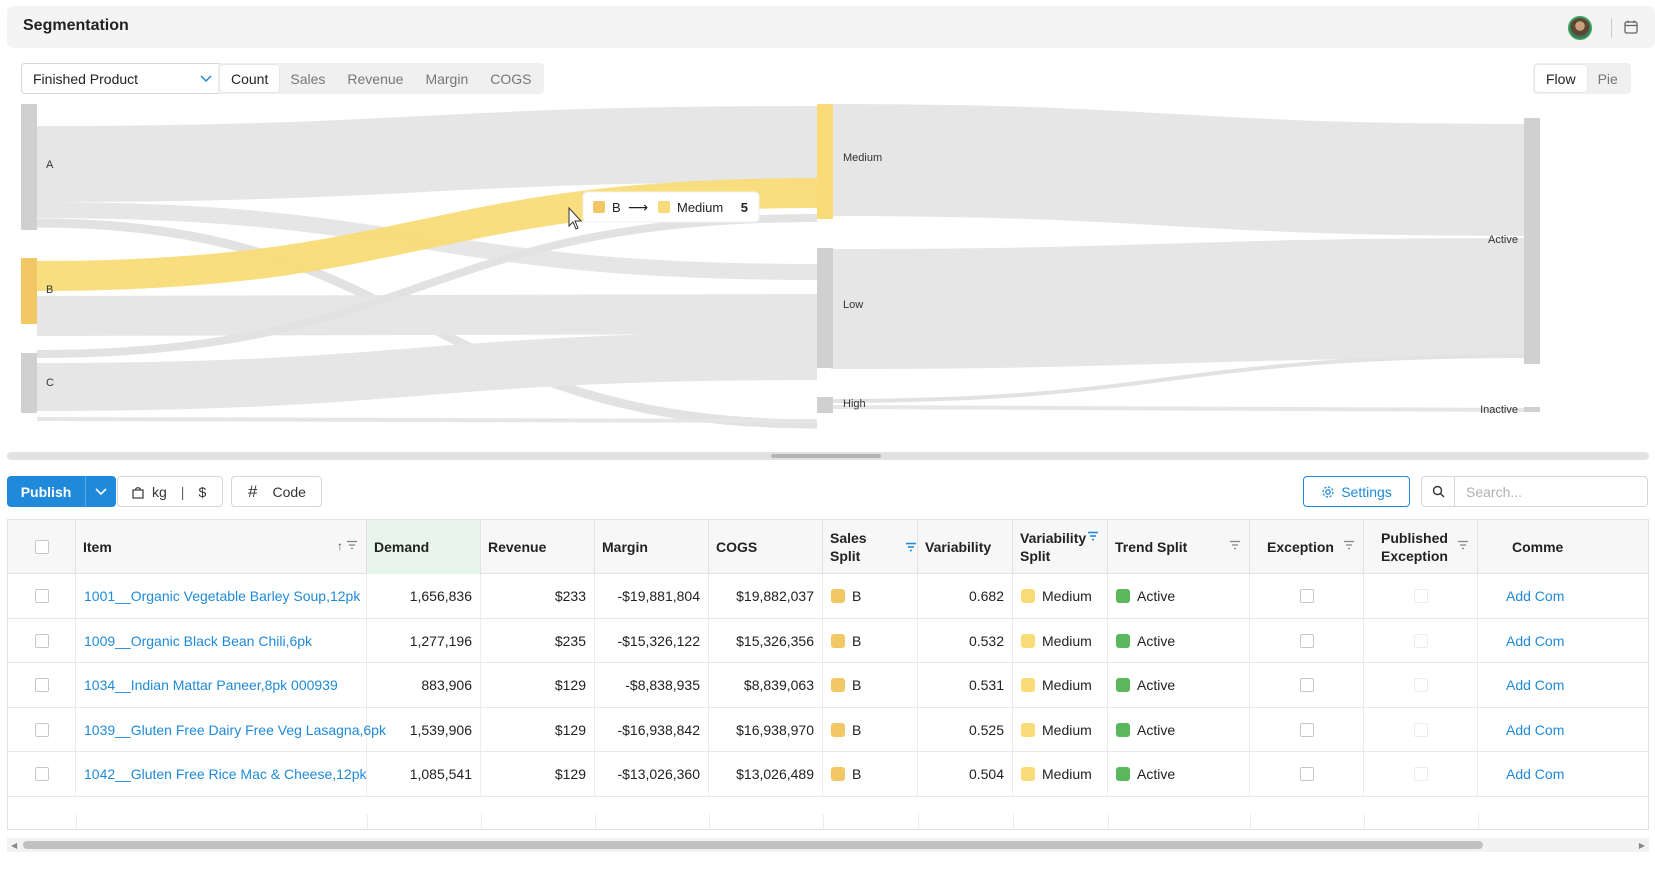 The height and width of the screenshot is (869, 1655). What do you see at coordinates (50, 383) in the screenshot?
I see `node-label-c: C` at bounding box center [50, 383].